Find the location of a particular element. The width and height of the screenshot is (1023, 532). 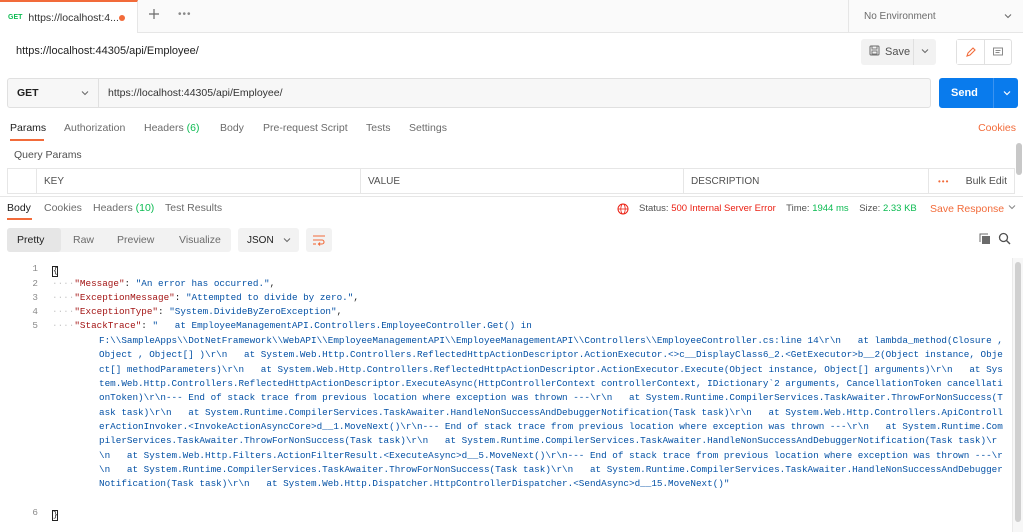

time-value: 1944 ms is located at coordinates (830, 208).